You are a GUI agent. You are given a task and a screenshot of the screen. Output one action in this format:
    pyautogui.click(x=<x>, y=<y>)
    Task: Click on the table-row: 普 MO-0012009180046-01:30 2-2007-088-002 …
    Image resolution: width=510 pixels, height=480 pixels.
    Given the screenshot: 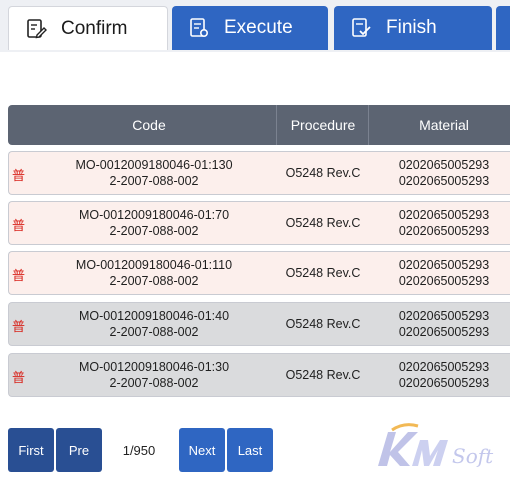 What is the action you would take?
    pyautogui.click(x=259, y=375)
    